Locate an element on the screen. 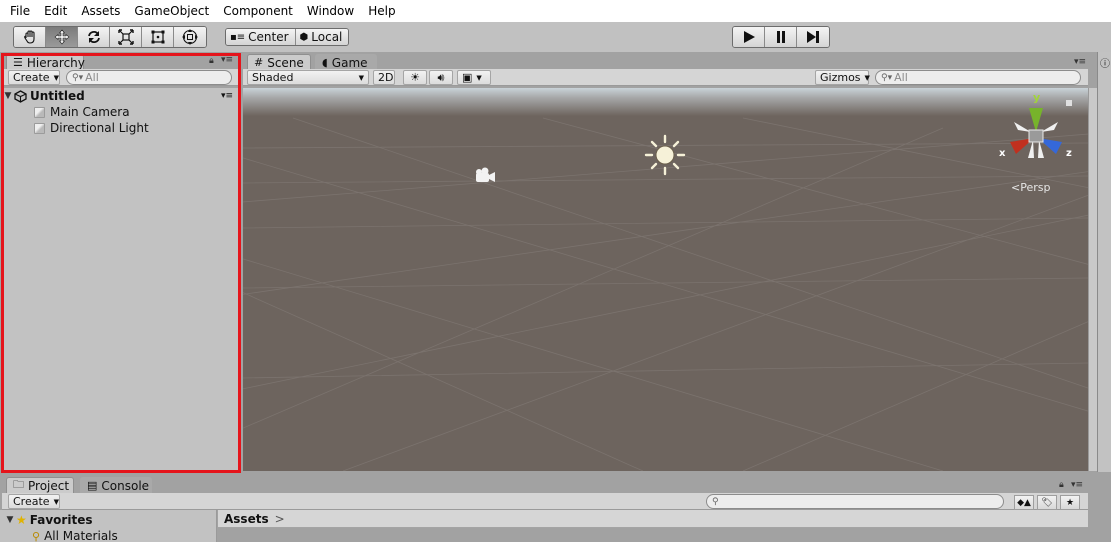 The height and width of the screenshot is (542, 1111). hierarchy-toolbar: Create ▼ ⚲▾ All is located at coordinates (120, 77).